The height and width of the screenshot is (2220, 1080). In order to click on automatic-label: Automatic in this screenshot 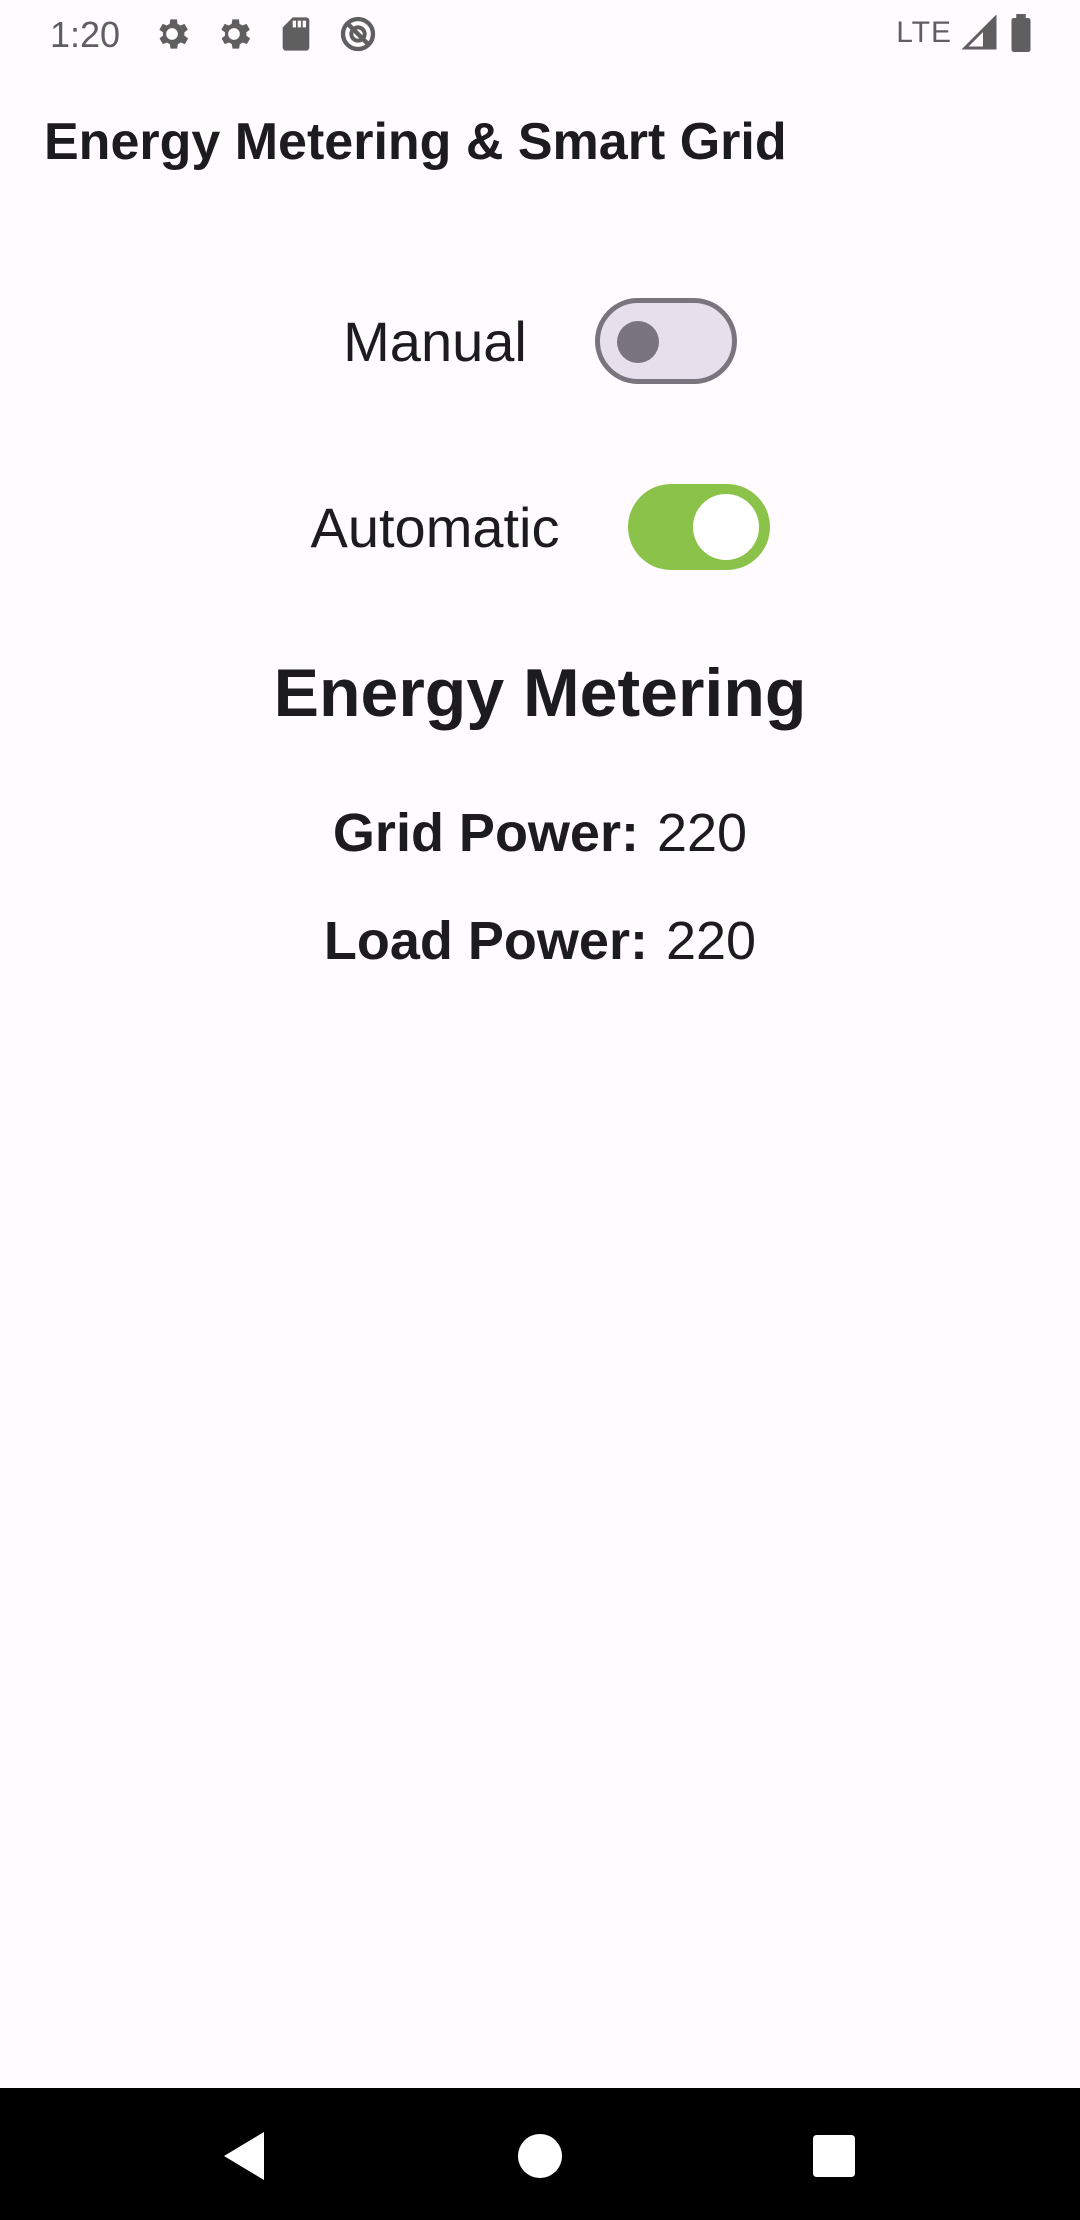, I will do `click(435, 527)`.